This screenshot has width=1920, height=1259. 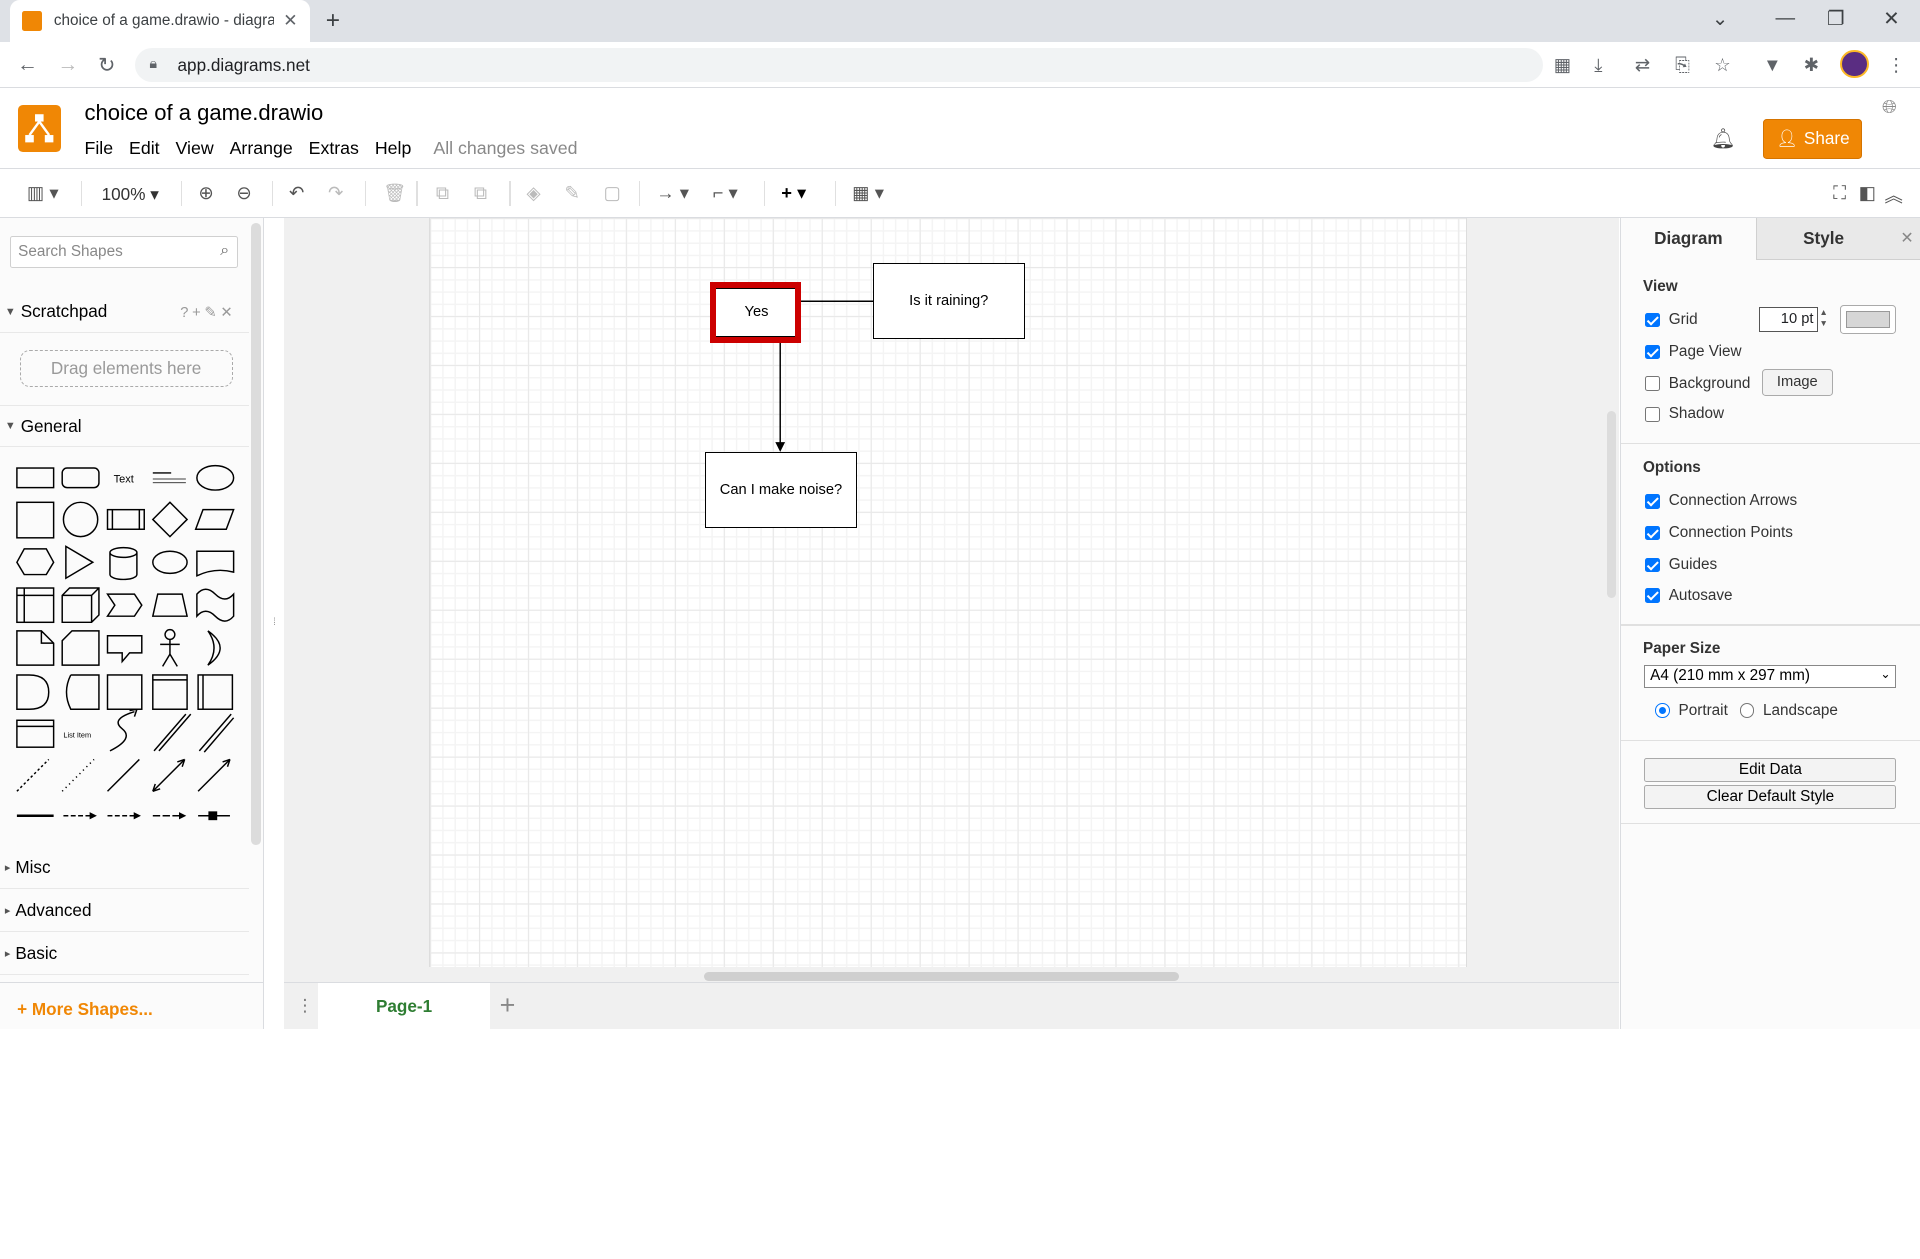 What do you see at coordinates (208, 312) in the screenshot?
I see `scratchpad-controls: ?+✎✕` at bounding box center [208, 312].